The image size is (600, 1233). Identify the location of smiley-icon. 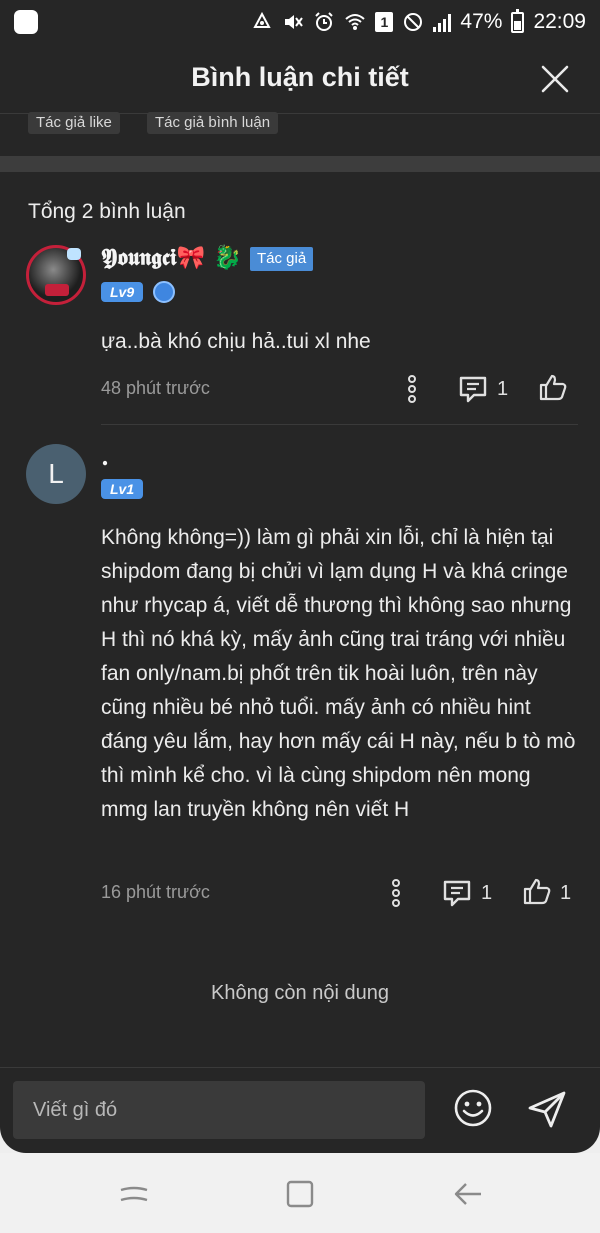
(473, 1108).